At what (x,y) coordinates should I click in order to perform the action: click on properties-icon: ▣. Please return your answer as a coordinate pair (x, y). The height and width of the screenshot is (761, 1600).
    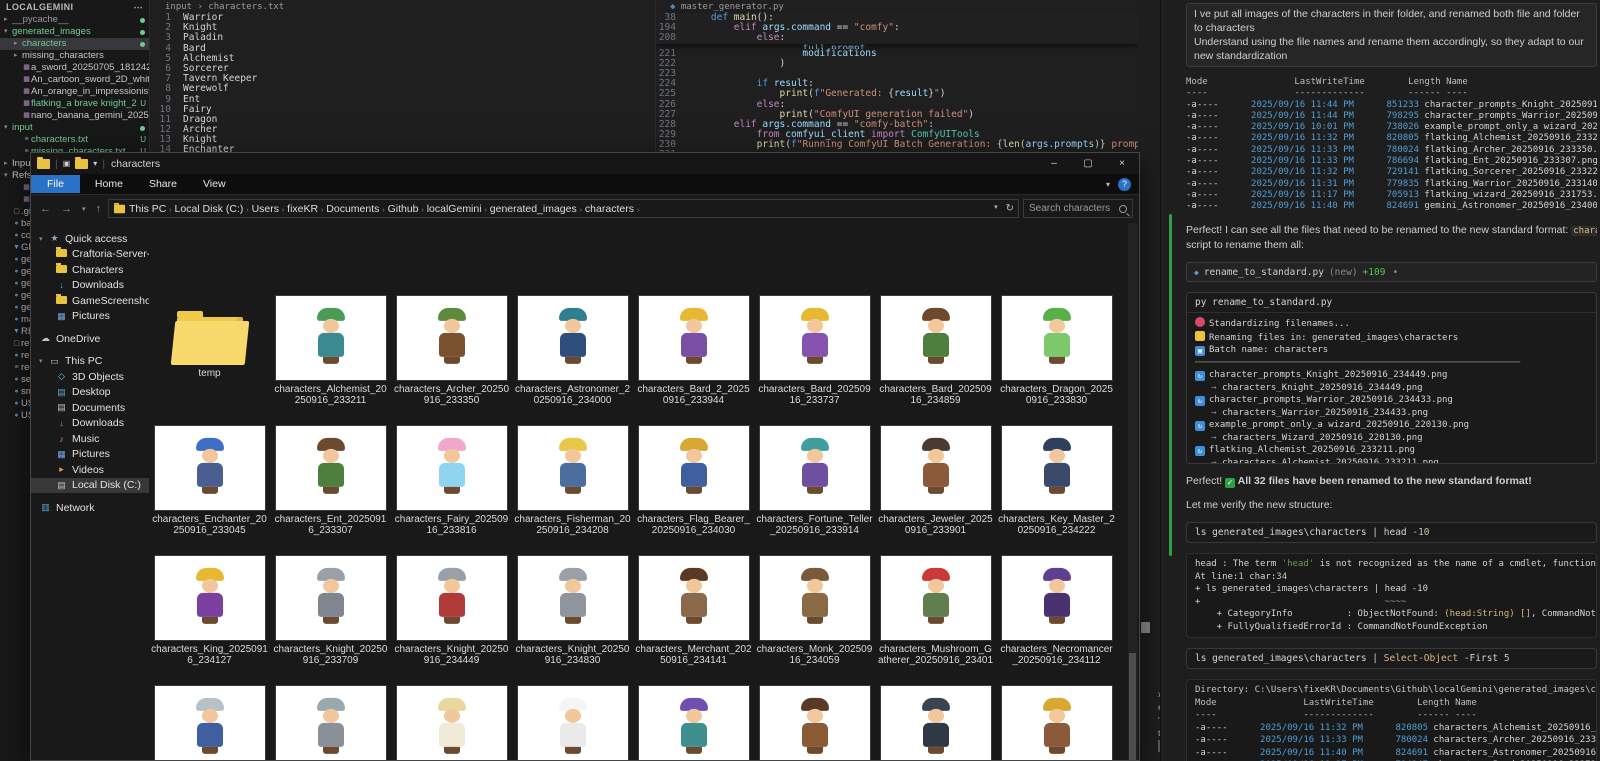
    Looking at the image, I should click on (67, 163).